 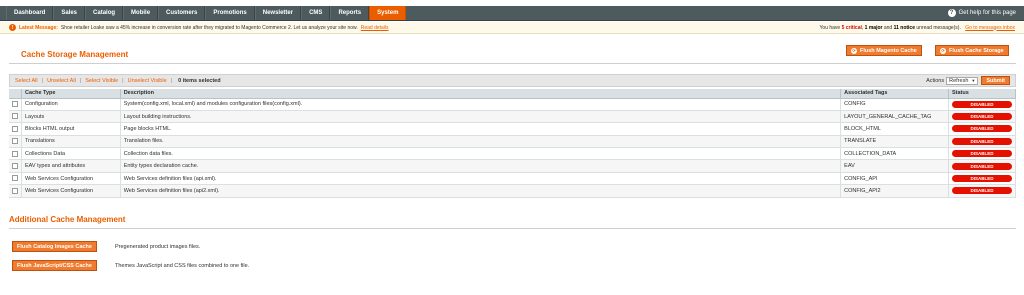 What do you see at coordinates (995, 80) in the screenshot?
I see `submit-button: Submit` at bounding box center [995, 80].